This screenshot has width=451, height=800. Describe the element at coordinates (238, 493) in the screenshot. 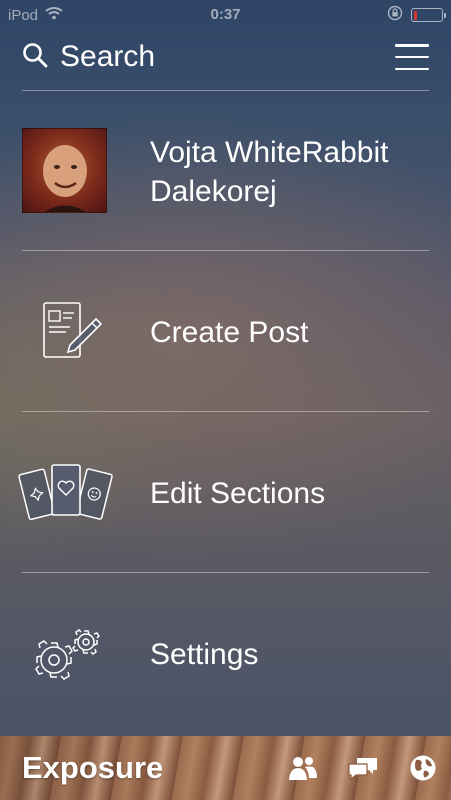

I see `edit-sections-label: Edit Sections` at that location.